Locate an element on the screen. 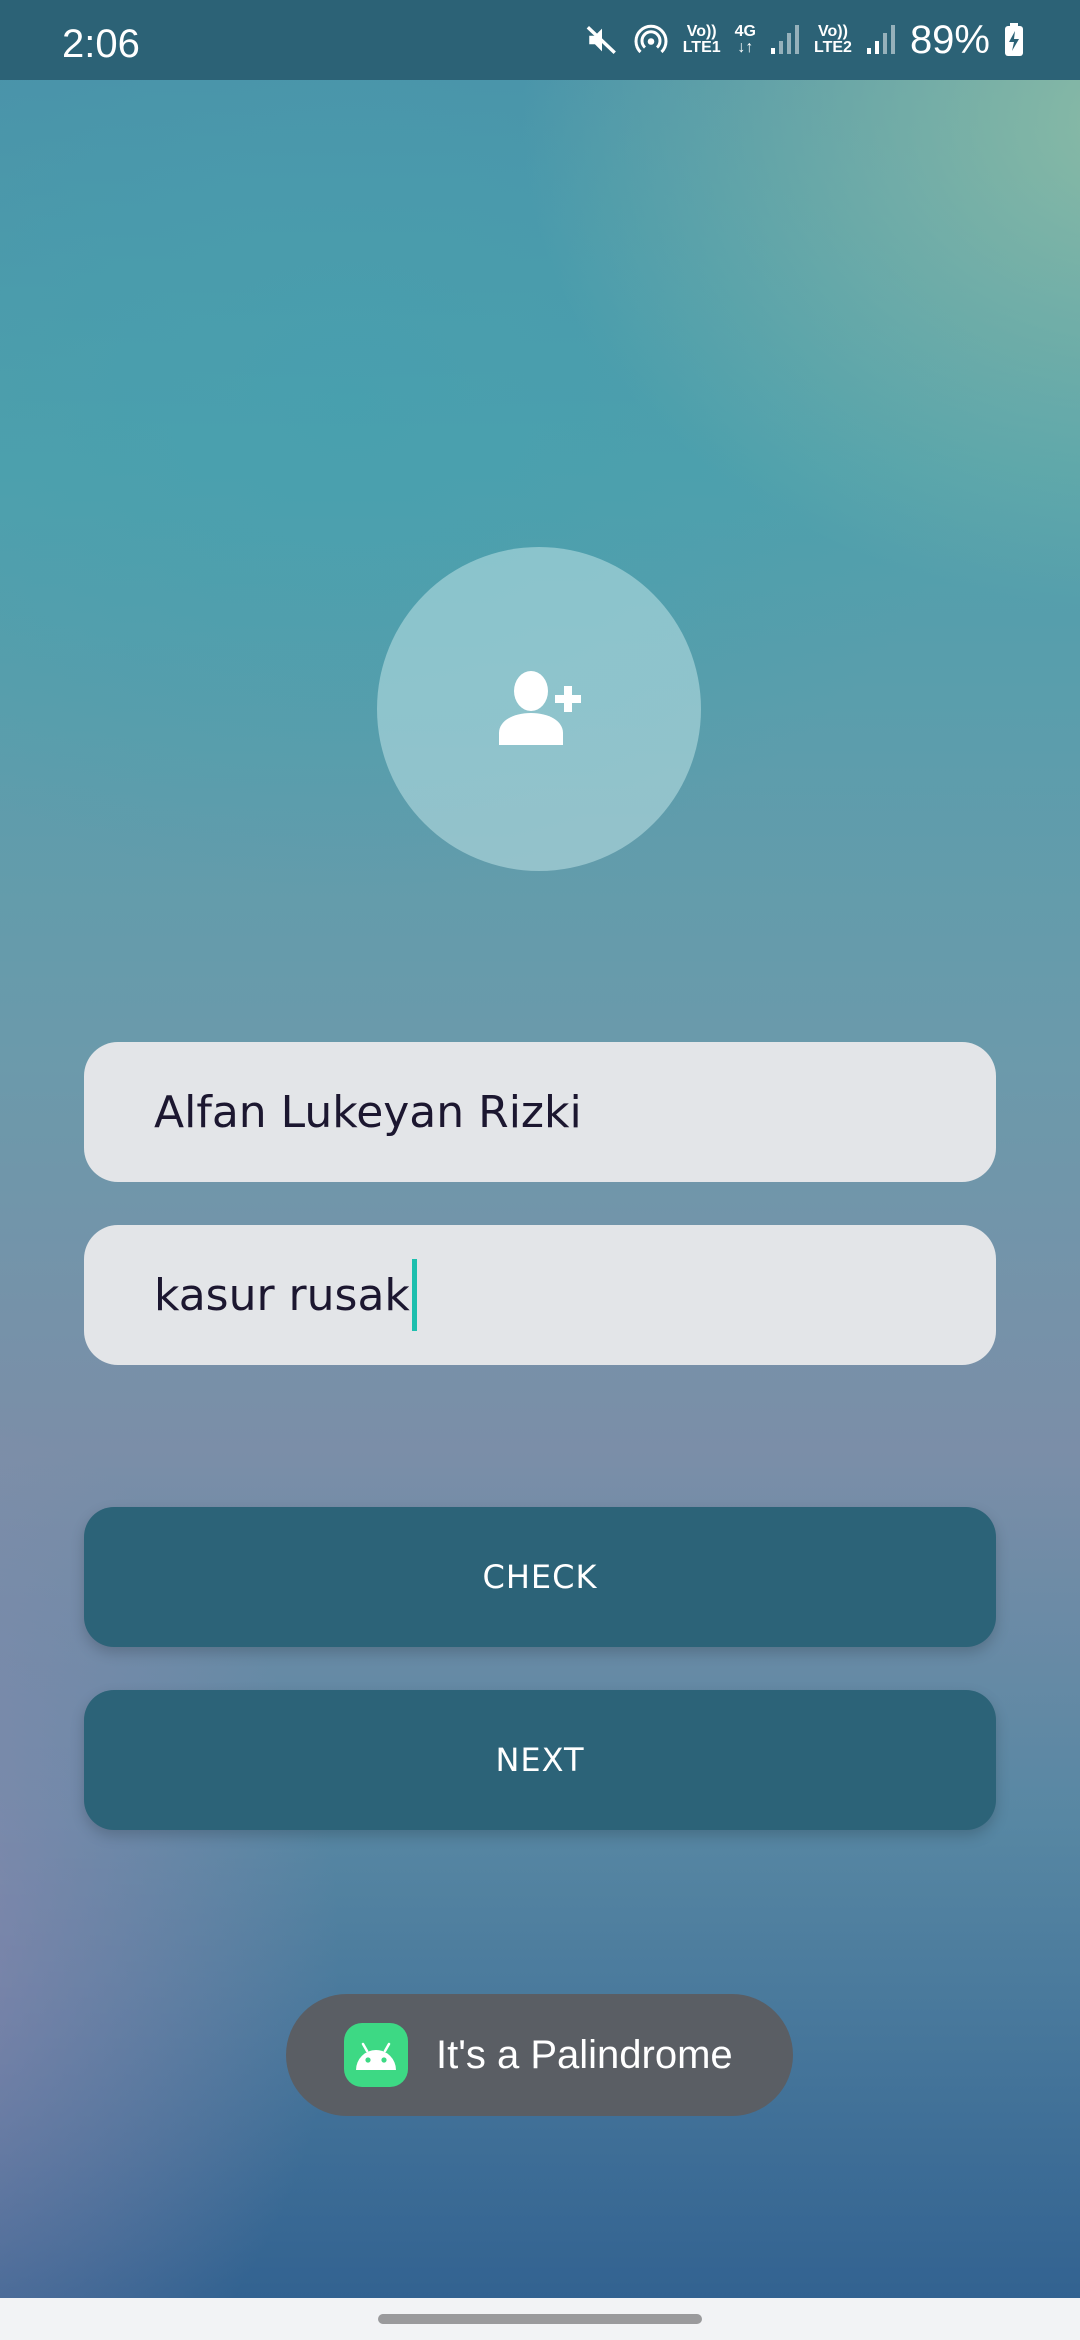 The width and height of the screenshot is (1080, 2340). add-user-icon is located at coordinates (539, 709).